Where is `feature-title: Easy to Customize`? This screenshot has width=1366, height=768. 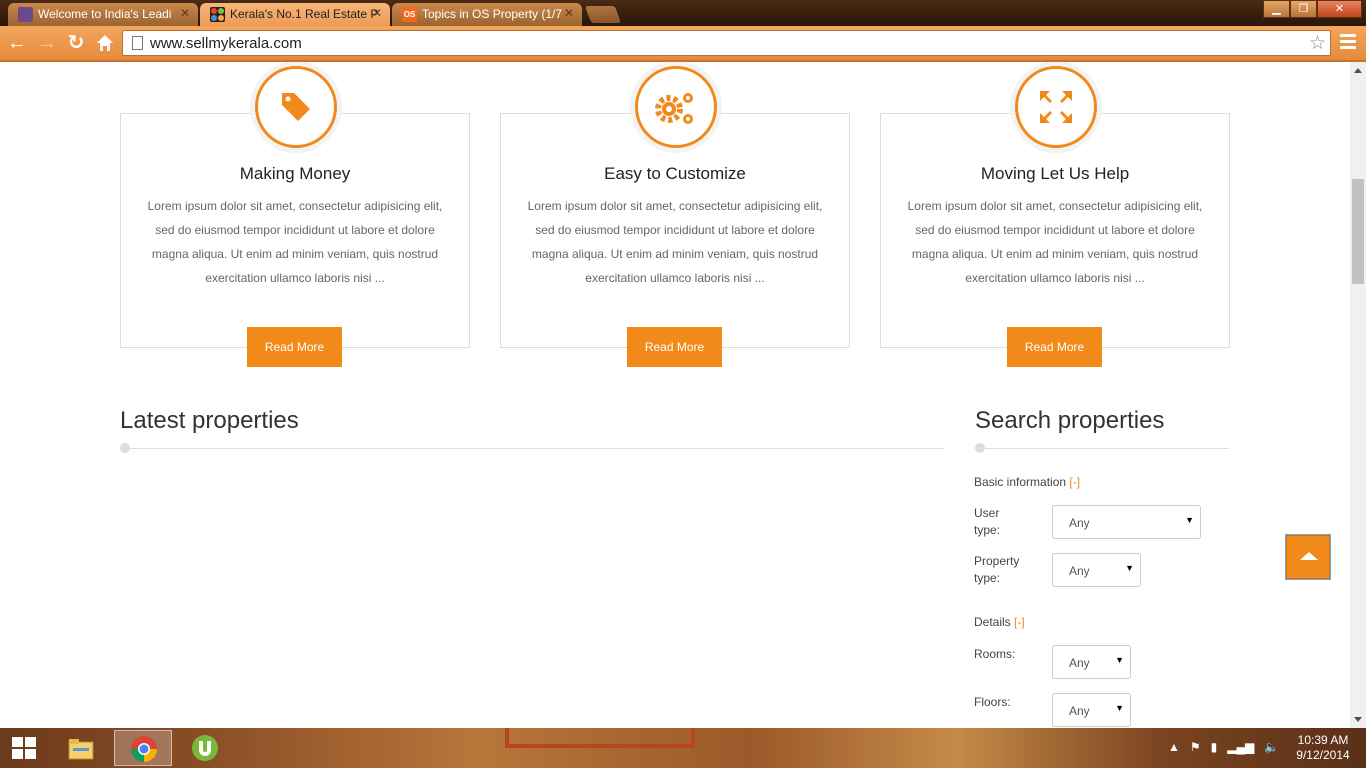 feature-title: Easy to Customize is located at coordinates (675, 173).